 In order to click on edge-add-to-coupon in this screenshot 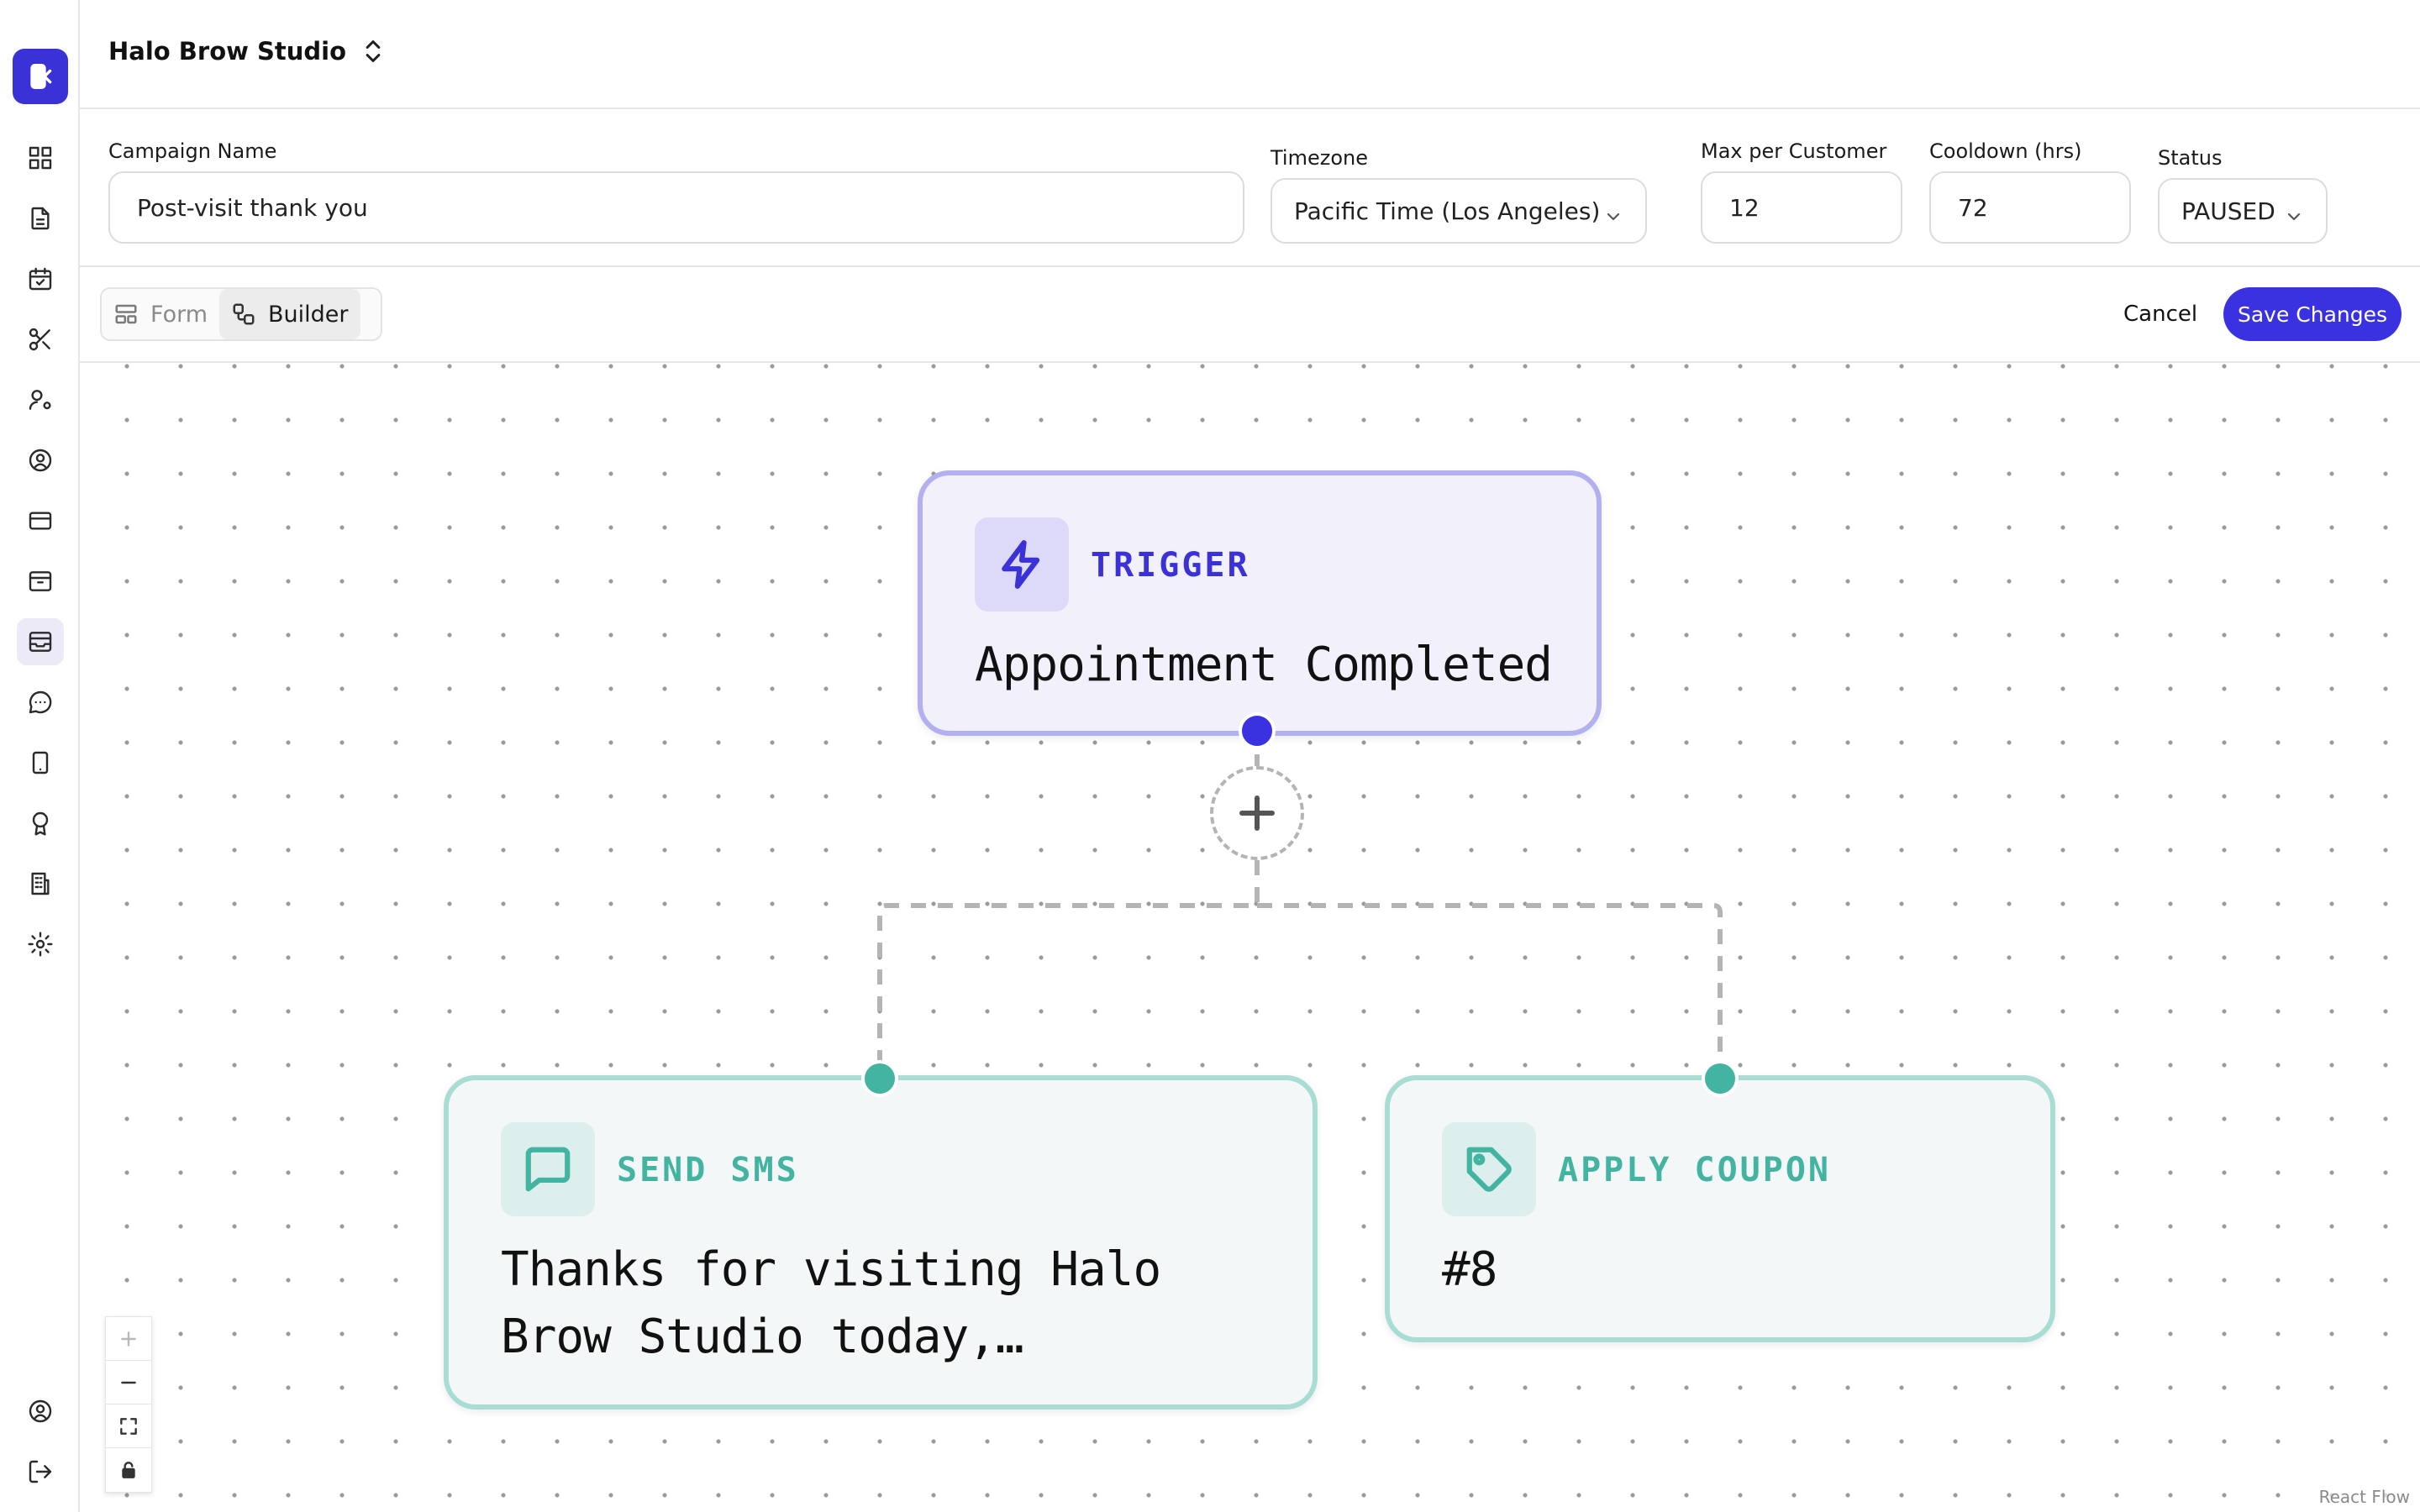, I will do `click(1490, 989)`.